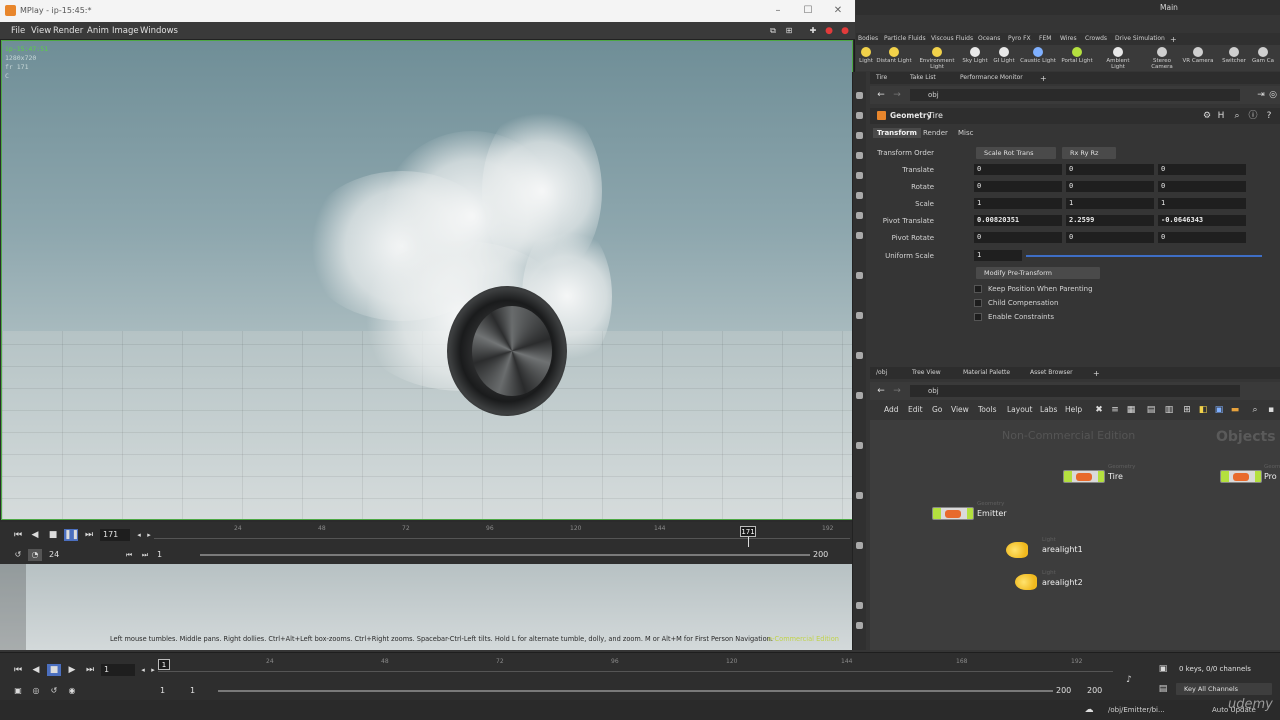  I want to click on current-frame-field: 171, so click(115, 535).